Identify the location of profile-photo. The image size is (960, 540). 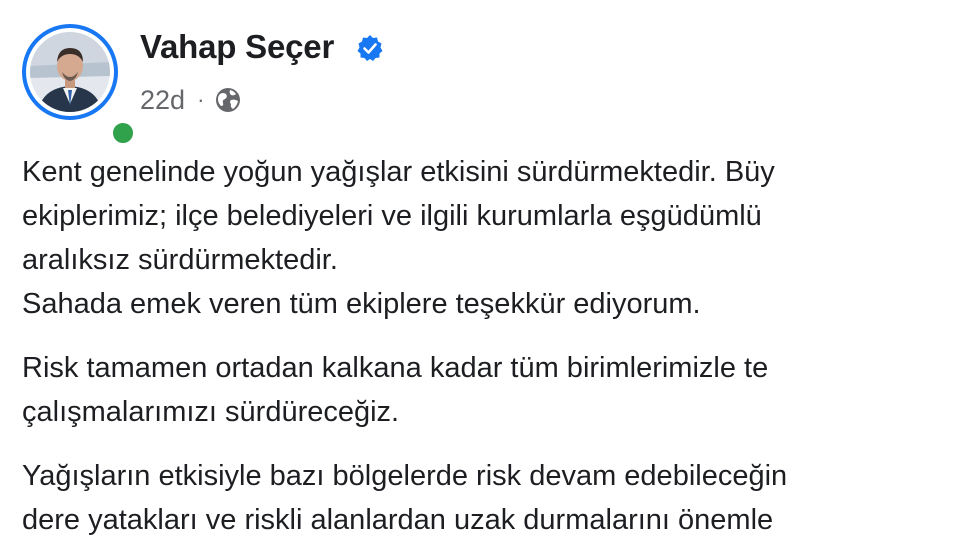
(70, 72).